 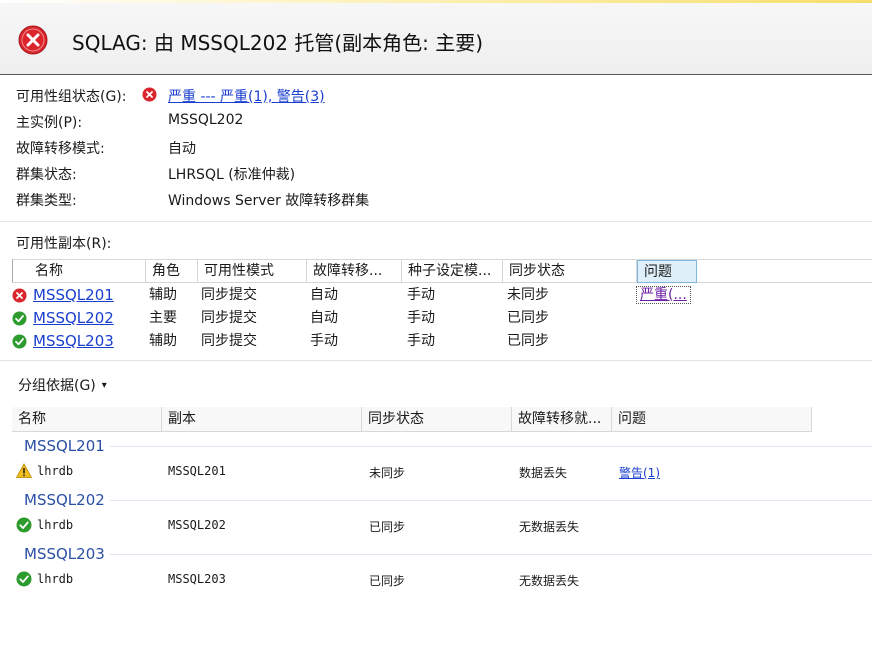 What do you see at coordinates (246, 96) in the screenshot?
I see `ag-state-link: 严重 --- 严重(1), 警告(3)` at bounding box center [246, 96].